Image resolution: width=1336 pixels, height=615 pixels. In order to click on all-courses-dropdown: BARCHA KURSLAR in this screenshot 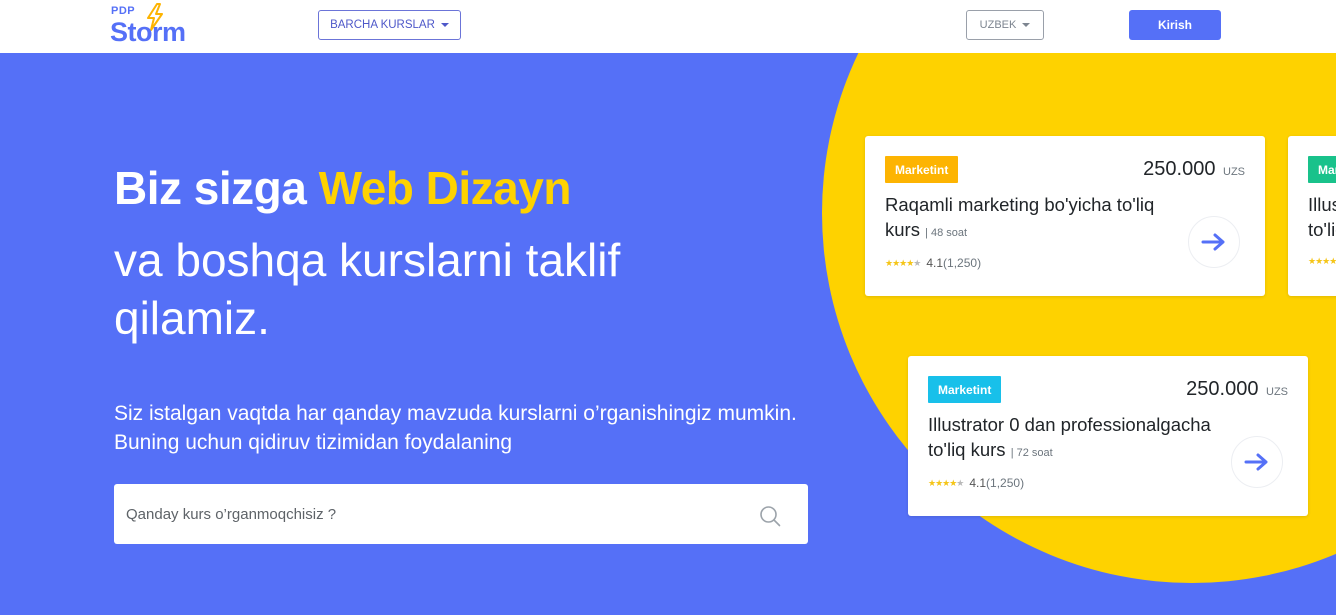, I will do `click(389, 25)`.